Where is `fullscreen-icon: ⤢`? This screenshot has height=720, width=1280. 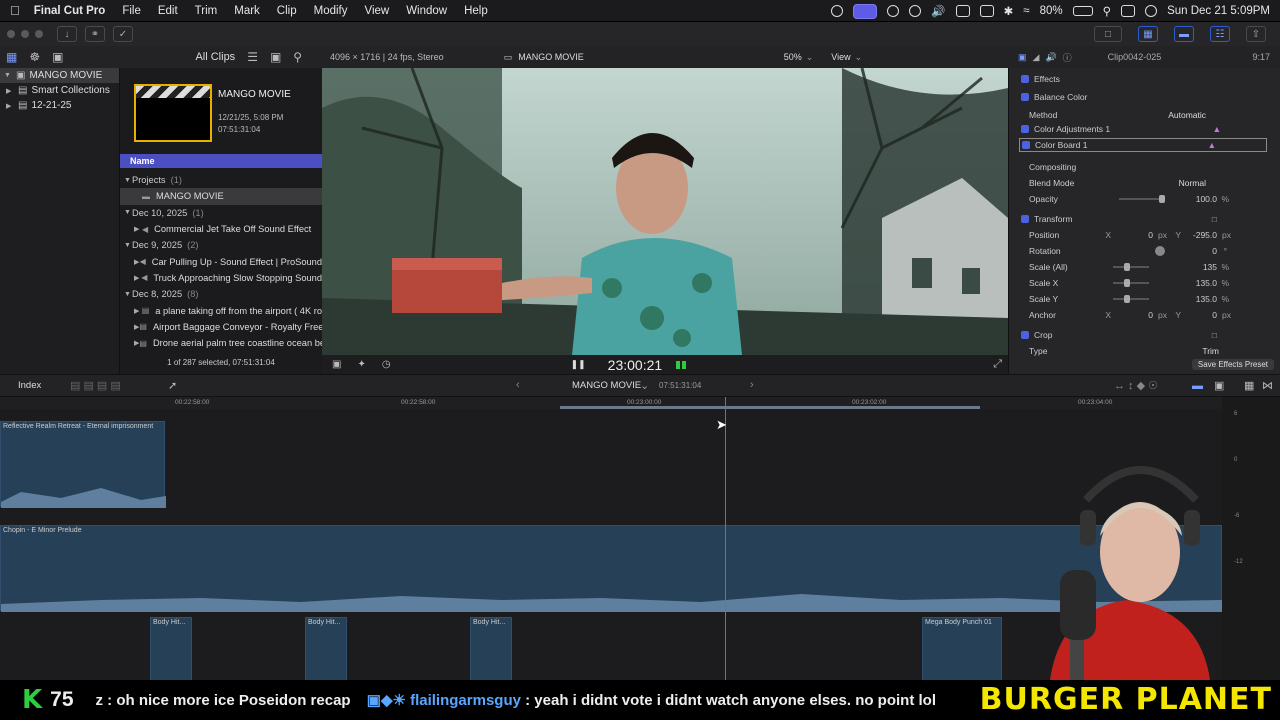
fullscreen-icon: ⤢ is located at coordinates (997, 364).